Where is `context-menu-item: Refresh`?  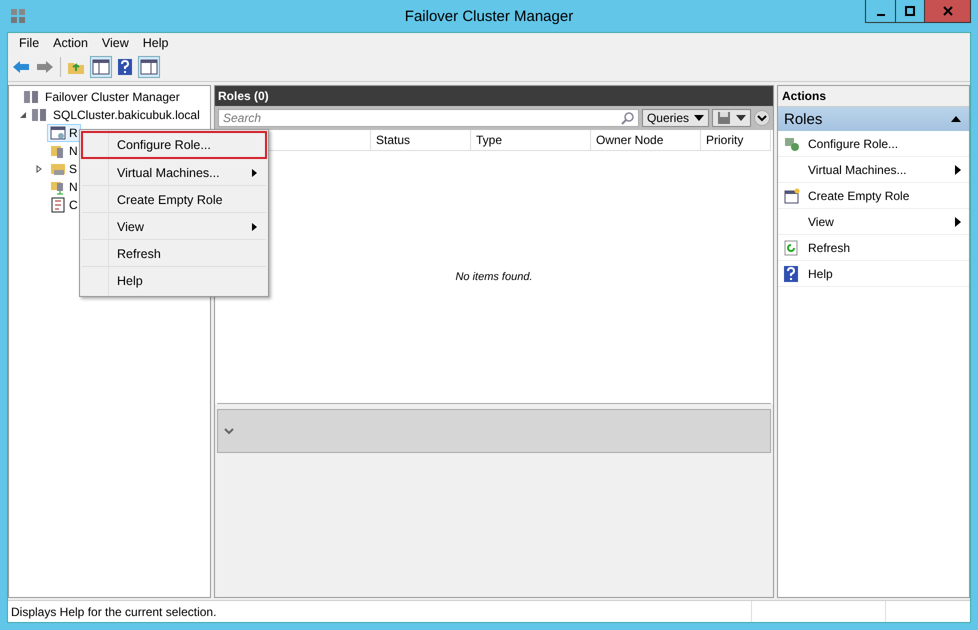 context-menu-item: Refresh is located at coordinates (174, 253).